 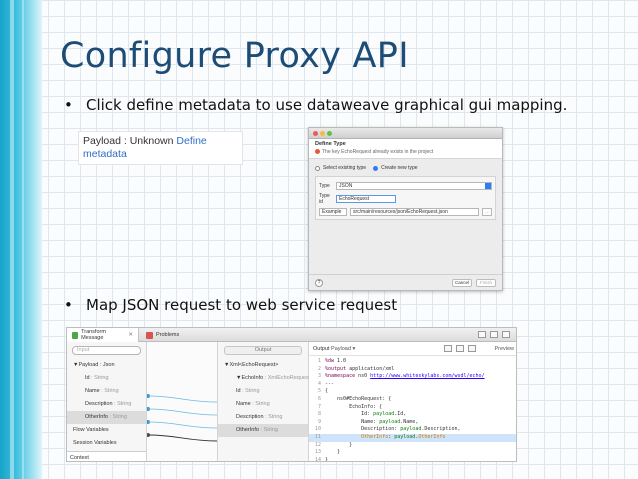 I want to click on code-line: 11 OtherInfo: payload.OtherInfo, so click(x=412, y=437).